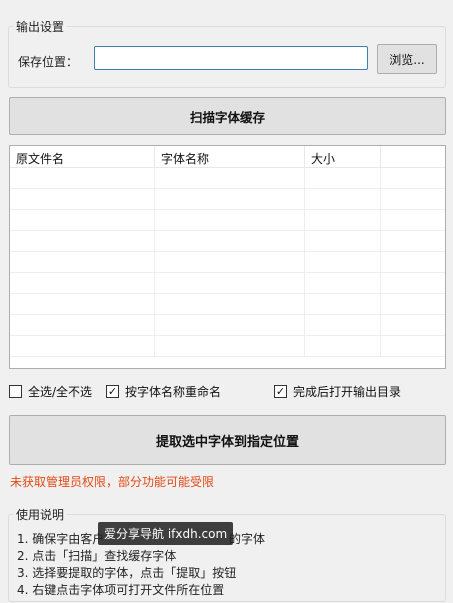  I want to click on instruction-line-3: 3. 选择要提取的字体，点击「提取」按钮, so click(127, 573).